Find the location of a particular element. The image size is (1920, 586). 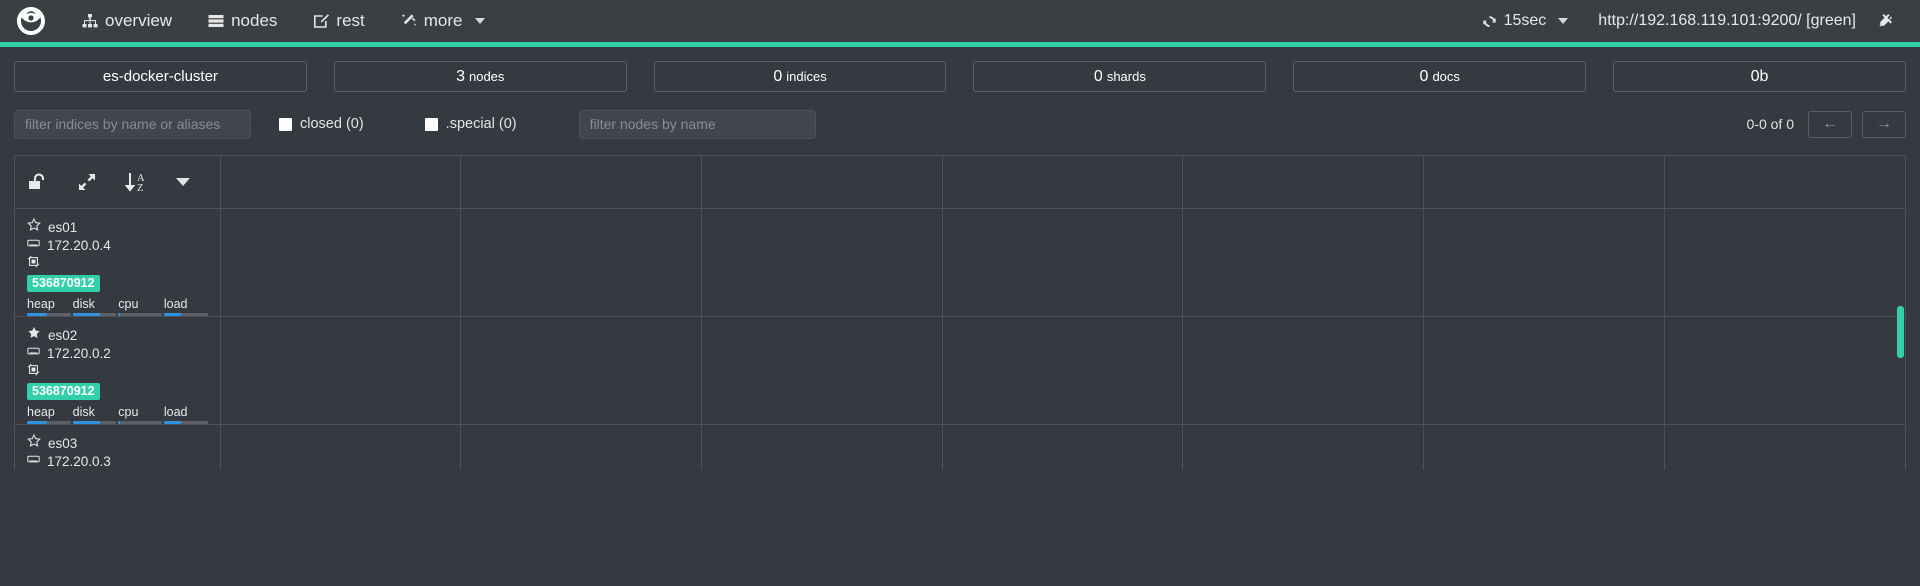

pagination: 0-0 of 0 ← → is located at coordinates (1826, 124).